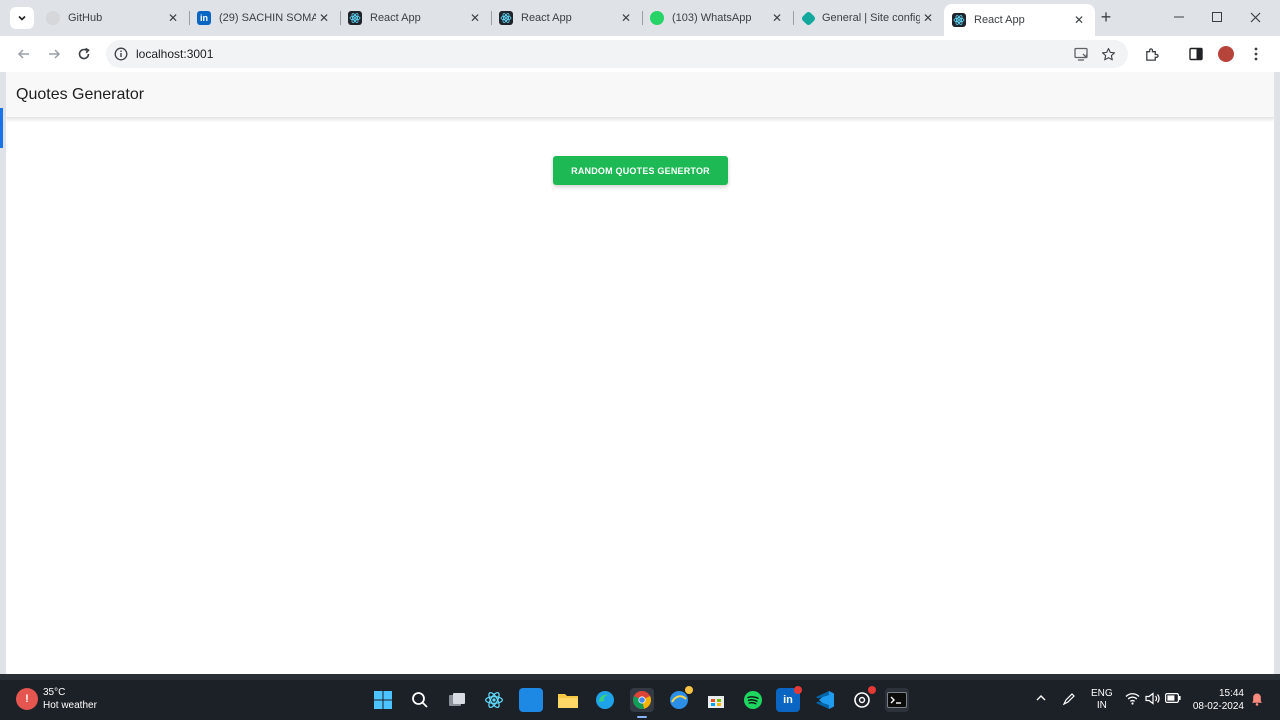 Image resolution: width=1280 pixels, height=720 pixels. I want to click on taskbar-search-button, so click(420, 700).